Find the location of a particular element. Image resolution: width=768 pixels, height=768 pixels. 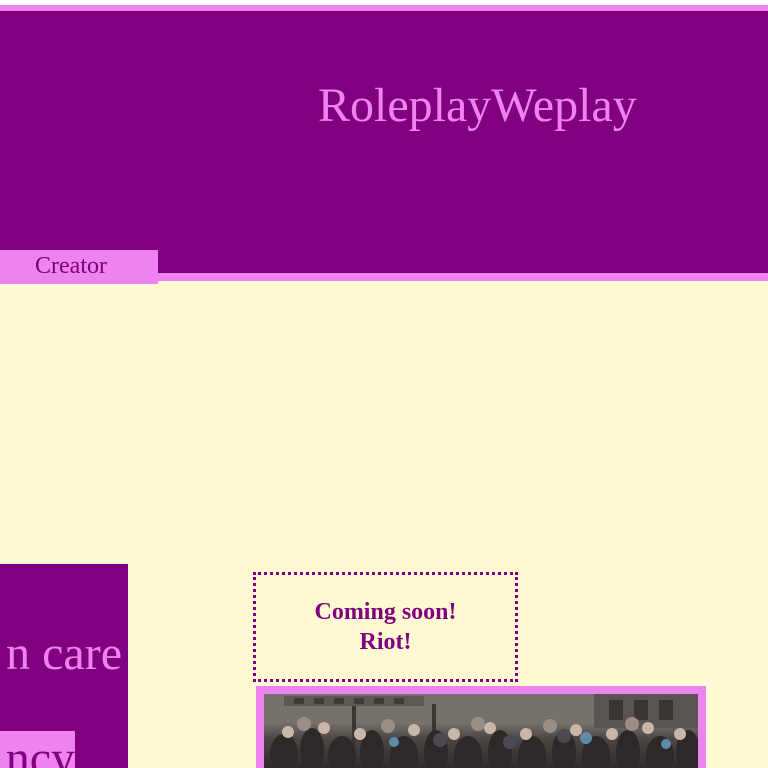

site-title: RoleplayWeplay is located at coordinates (477, 106).